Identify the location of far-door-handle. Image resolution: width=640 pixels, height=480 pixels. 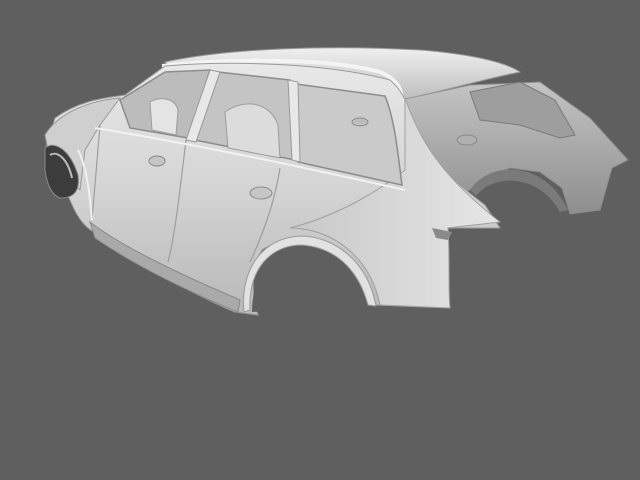
(467, 140).